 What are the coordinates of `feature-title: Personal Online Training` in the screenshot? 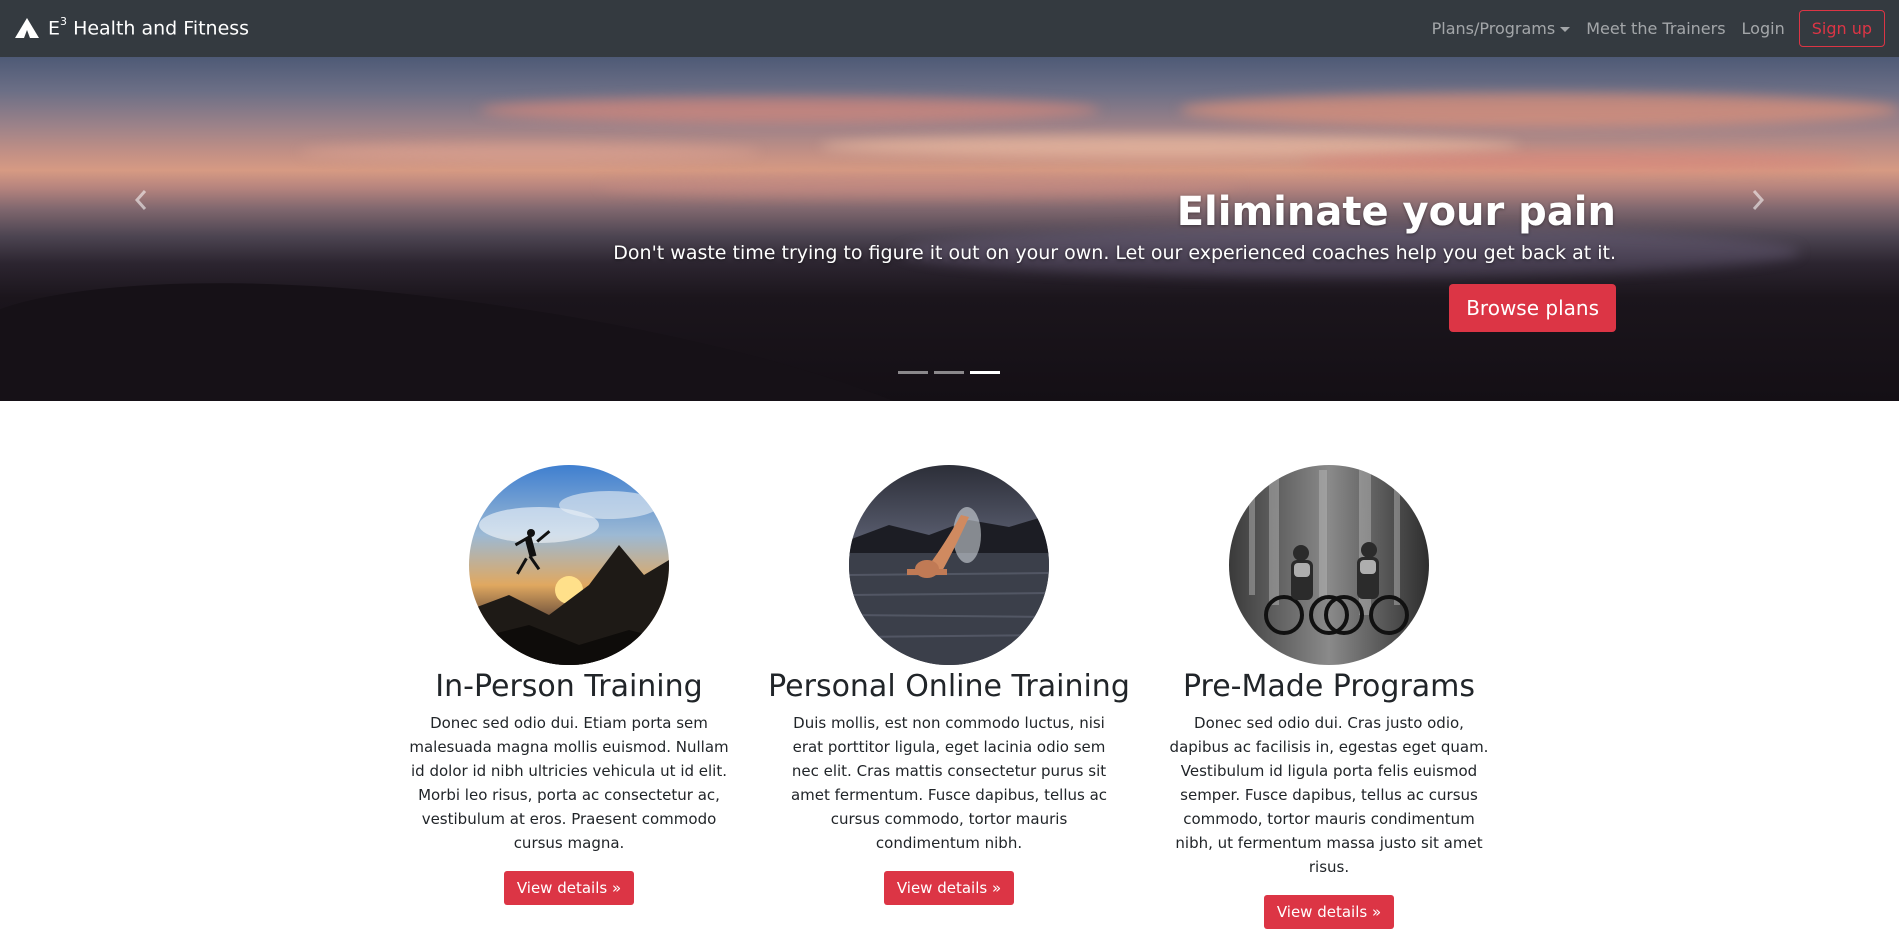 It's located at (949, 686).